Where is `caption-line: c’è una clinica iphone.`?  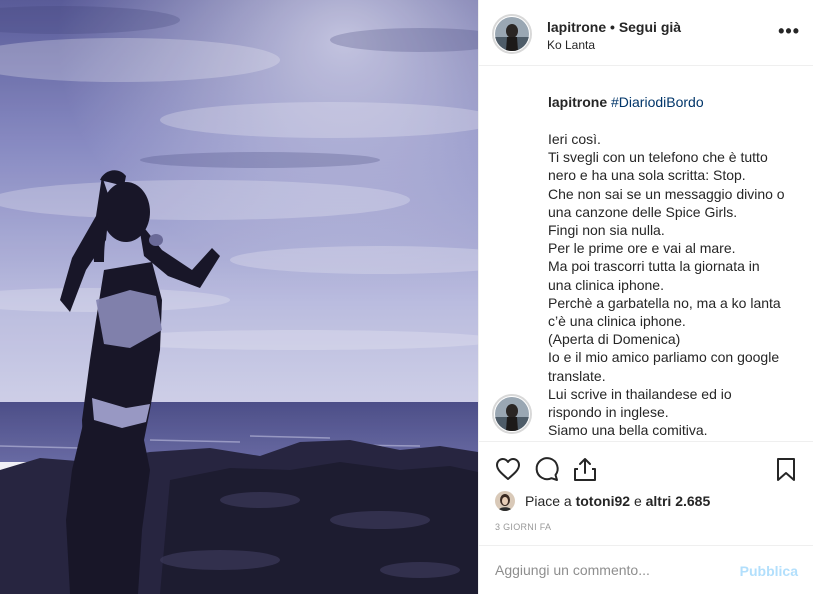
caption-line: c’è una clinica iphone. is located at coordinates (617, 321).